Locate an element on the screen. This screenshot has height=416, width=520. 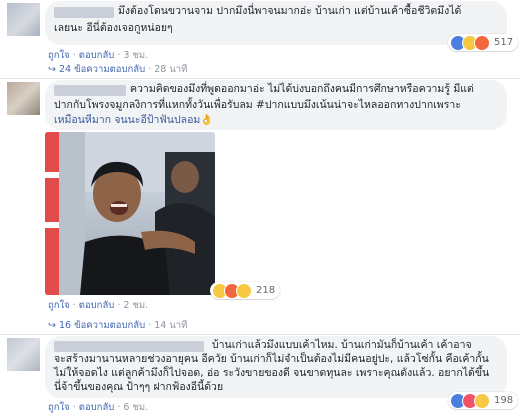
view-replies-link: ↪ 24 ข้อความตอบกลับ · 28 นาที is located at coordinates (117, 69).